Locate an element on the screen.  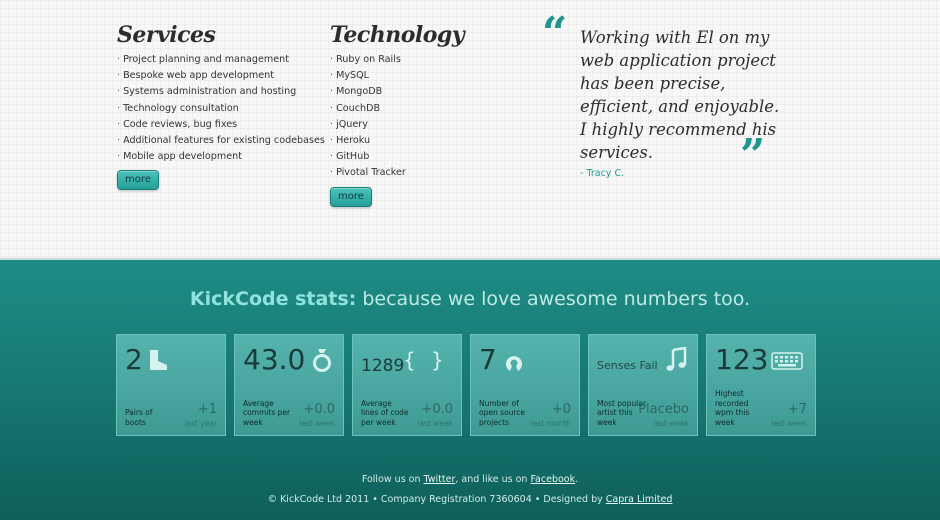
services-title: Services is located at coordinates (166, 35).